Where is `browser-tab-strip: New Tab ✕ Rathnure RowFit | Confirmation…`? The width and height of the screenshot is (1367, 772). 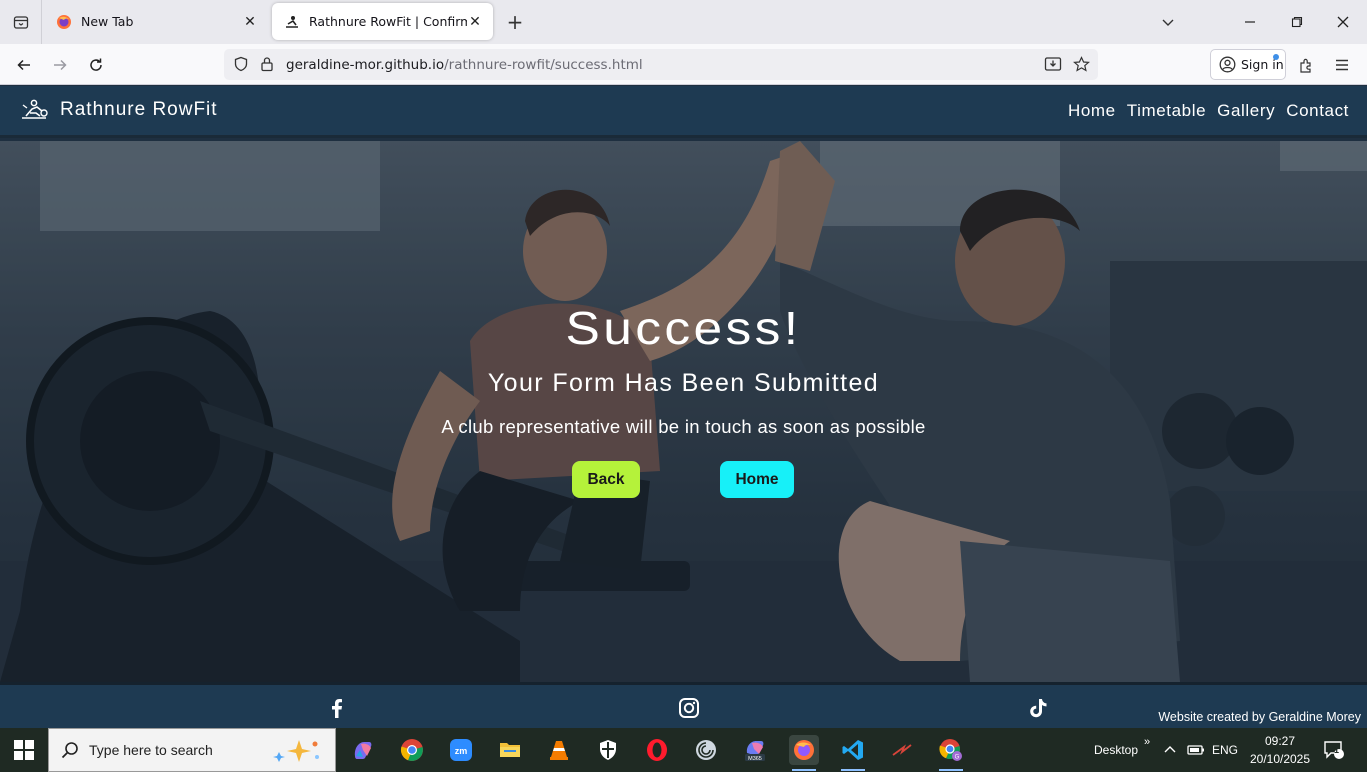
browser-tab-strip: New Tab ✕ Rathnure RowFit | Confirmation… is located at coordinates (683, 22).